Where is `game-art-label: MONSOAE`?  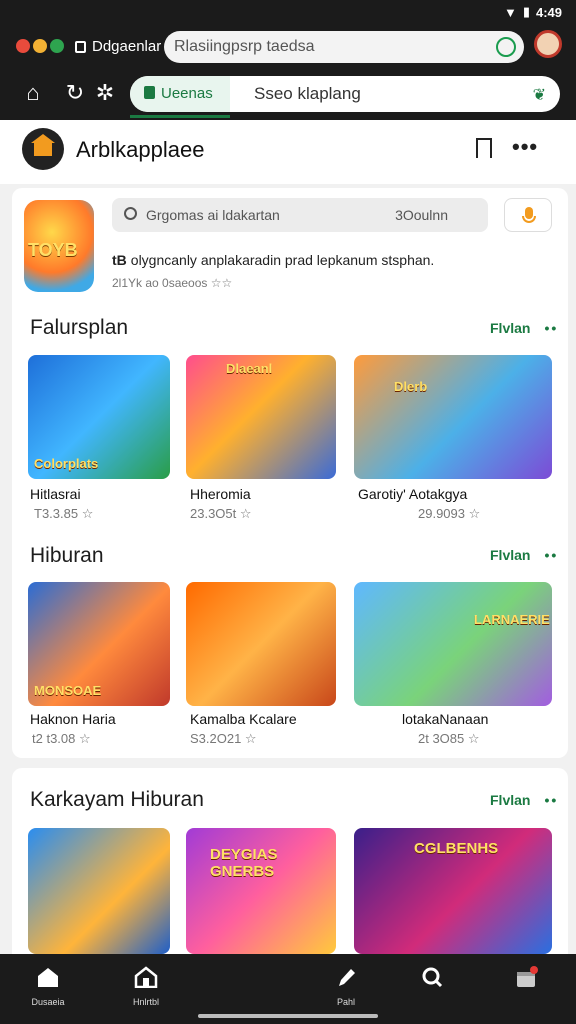 game-art-label: MONSOAE is located at coordinates (68, 690).